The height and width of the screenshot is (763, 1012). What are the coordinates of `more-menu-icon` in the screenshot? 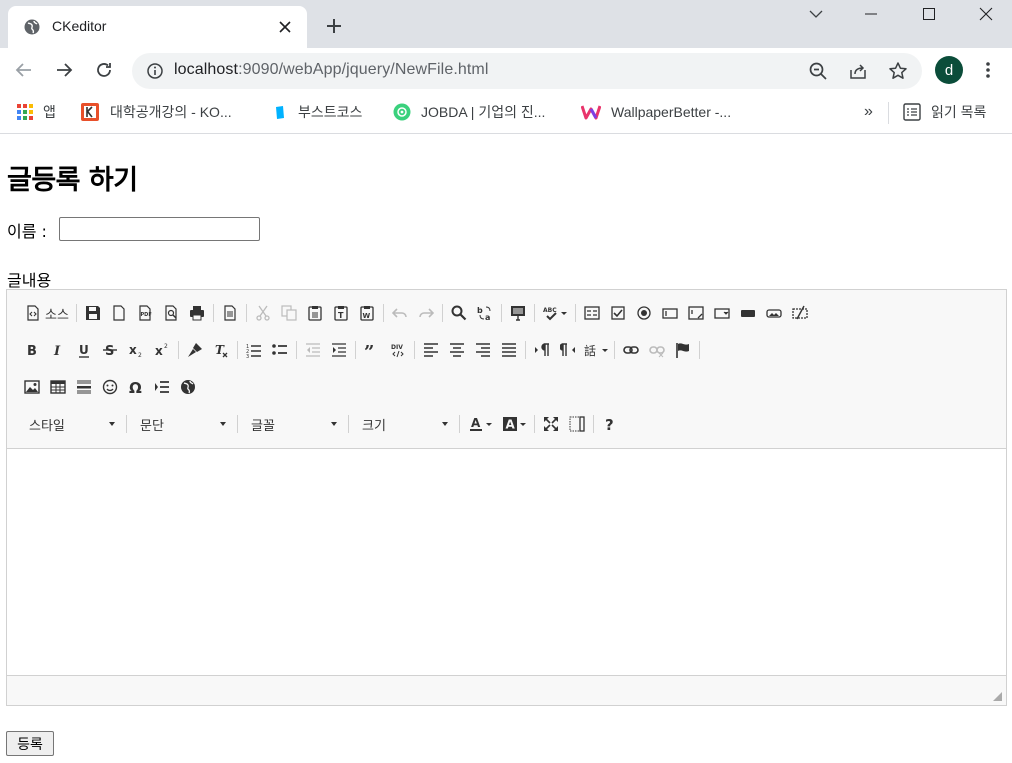 It's located at (988, 70).